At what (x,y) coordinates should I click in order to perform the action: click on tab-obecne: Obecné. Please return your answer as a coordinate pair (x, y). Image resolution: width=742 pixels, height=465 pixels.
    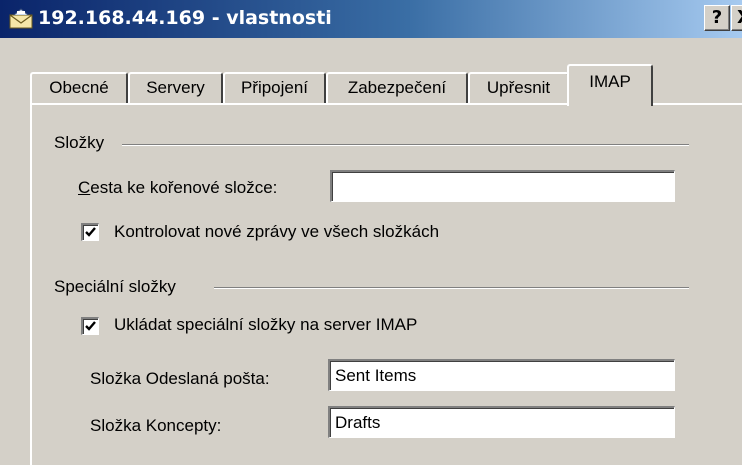
    Looking at the image, I should click on (79, 88).